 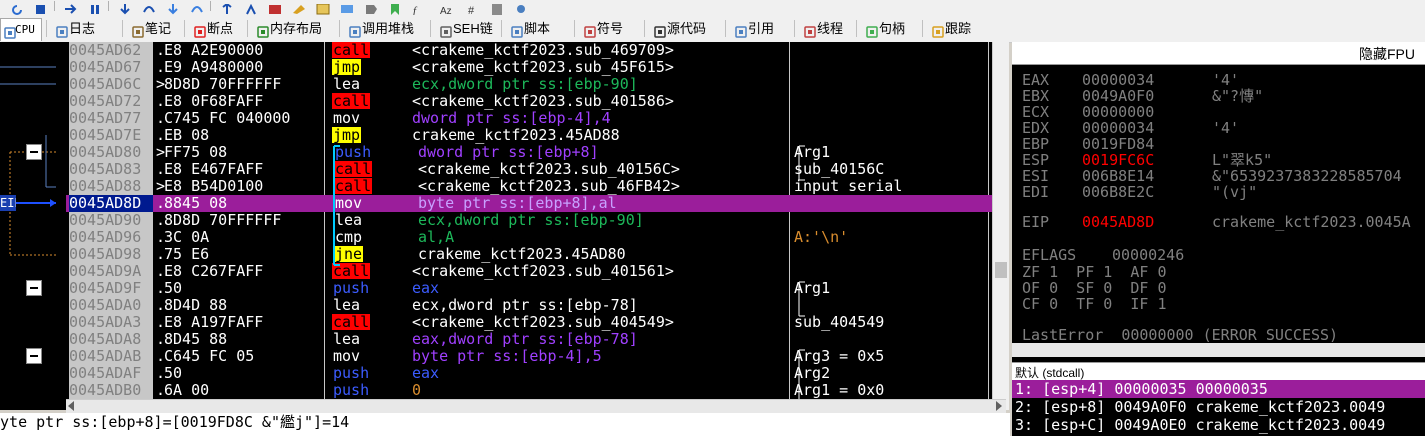 What do you see at coordinates (1094, 288) in the screenshot?
I see `flags-row: OF 0 SF 0 DF 0` at bounding box center [1094, 288].